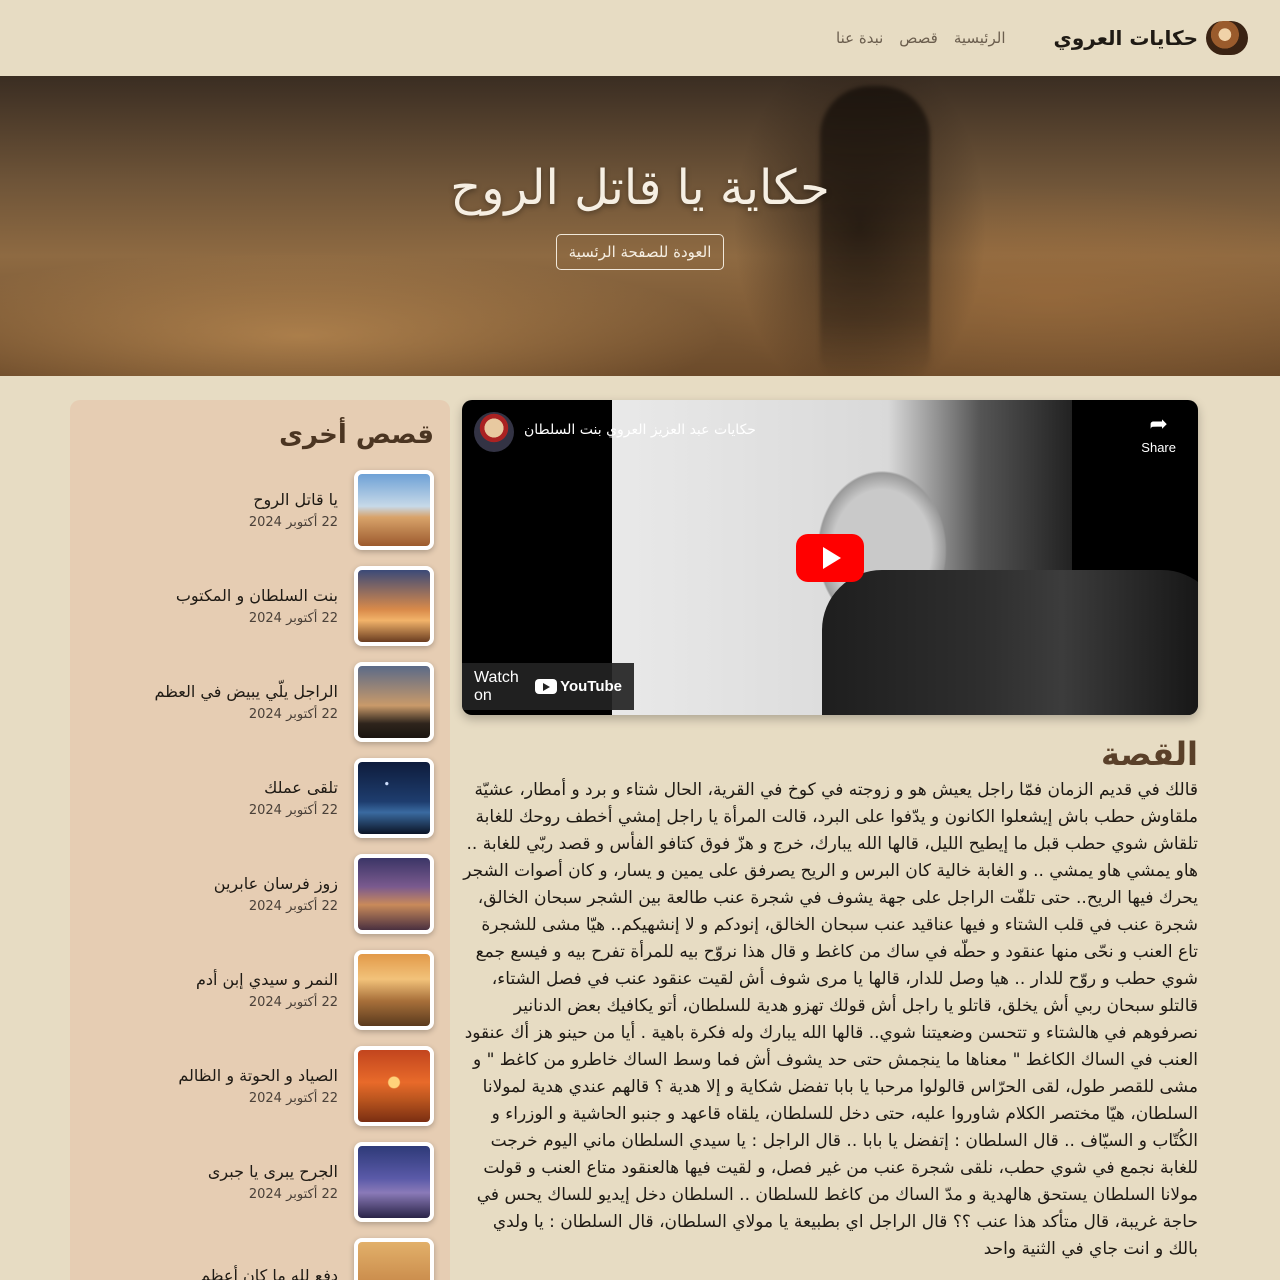 This screenshot has width=1280, height=1280. I want to click on story-item-text: تلقى عملك 22 أكتوبر 2024, so click(293, 798).